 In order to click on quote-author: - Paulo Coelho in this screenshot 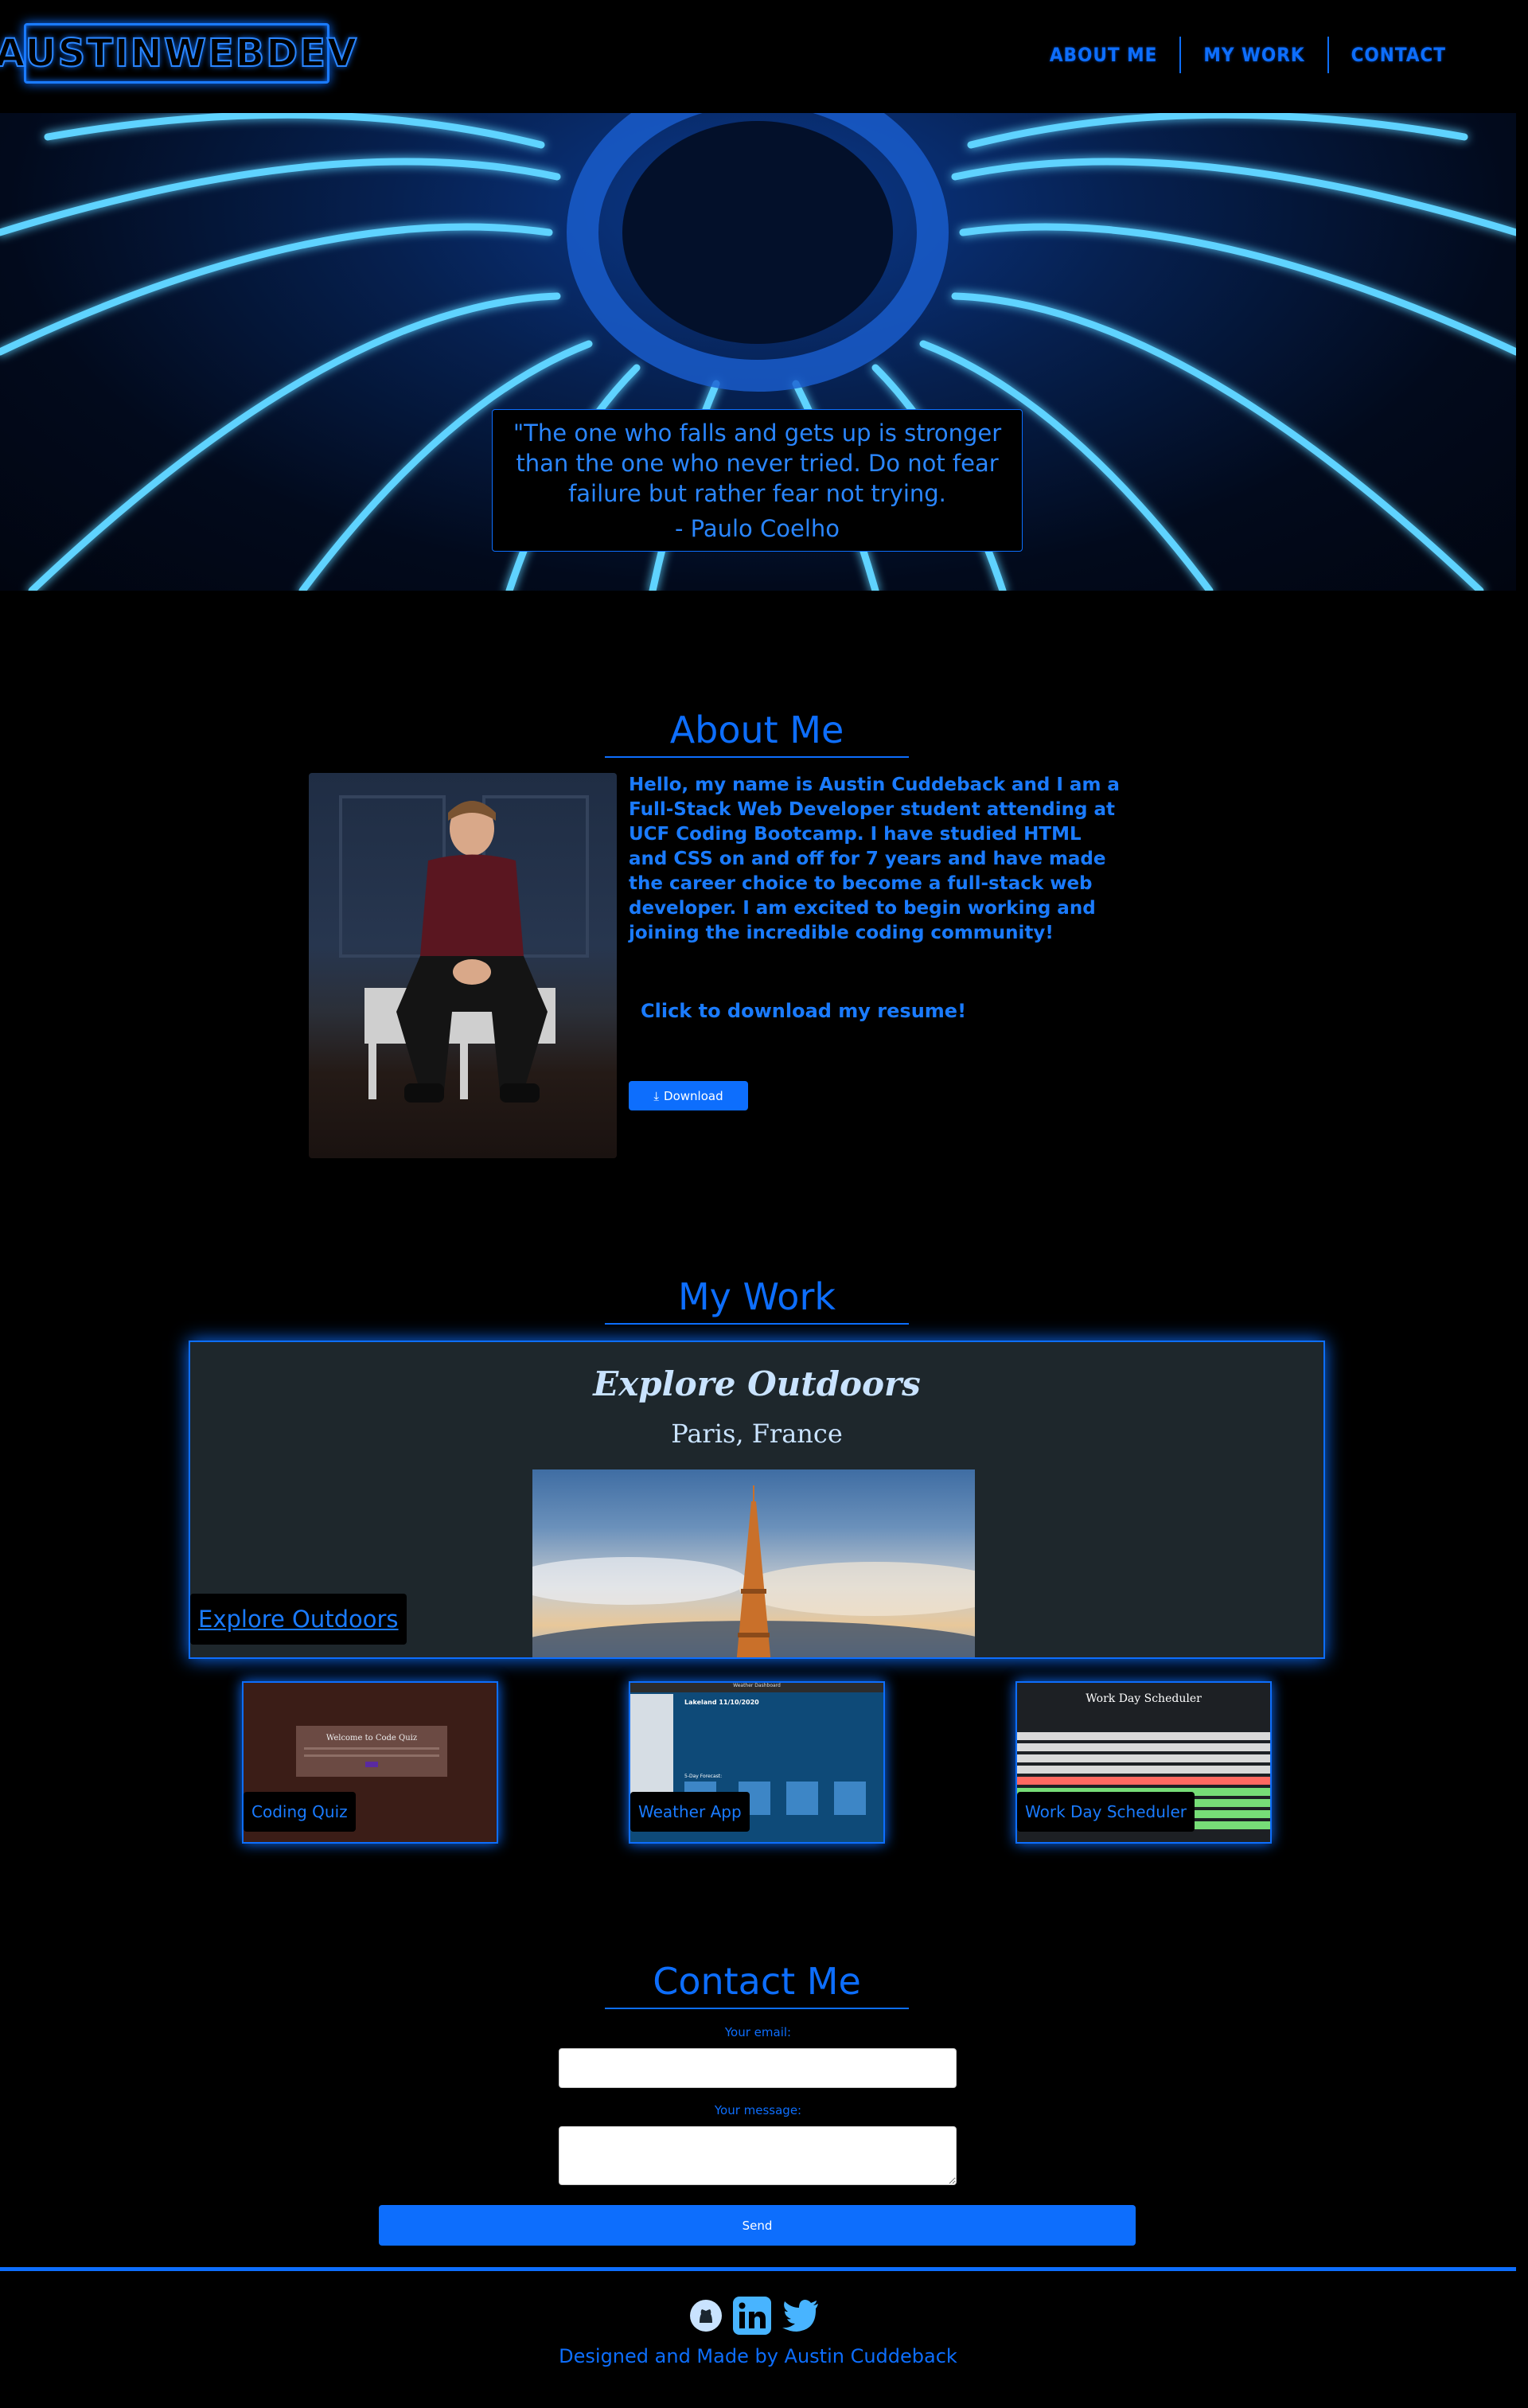, I will do `click(757, 528)`.